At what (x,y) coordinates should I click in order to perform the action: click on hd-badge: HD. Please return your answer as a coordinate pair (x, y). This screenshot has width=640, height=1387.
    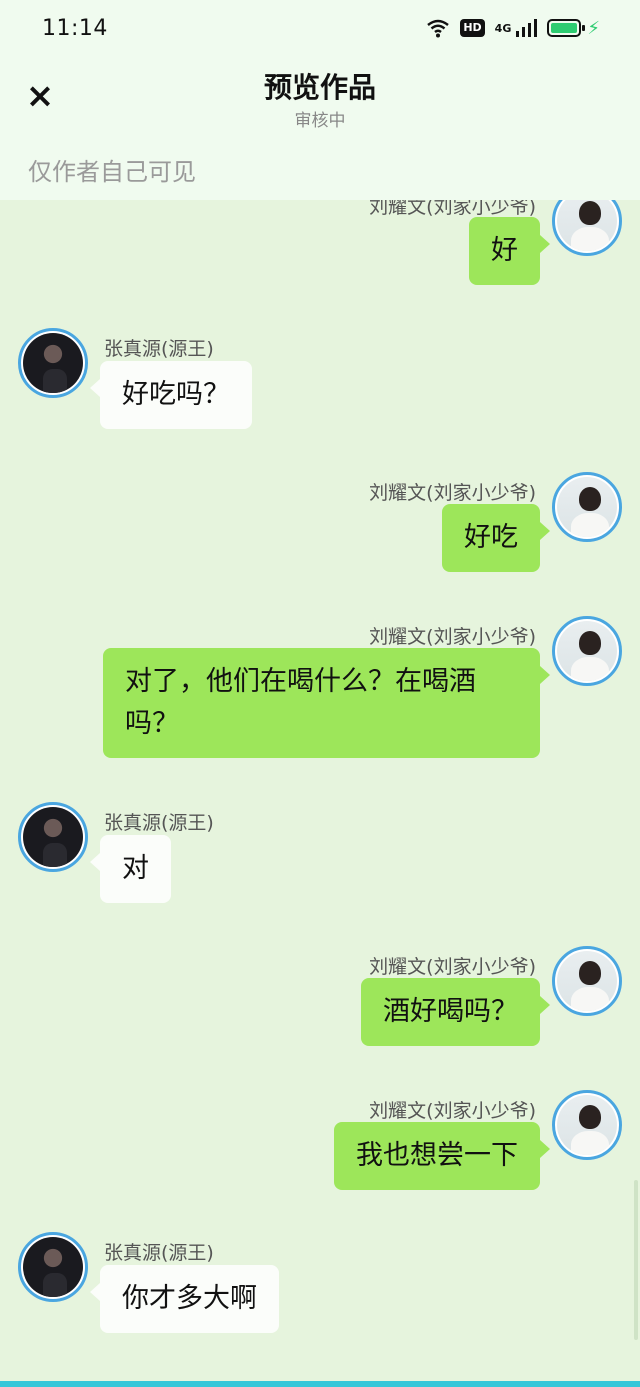
    Looking at the image, I should click on (472, 28).